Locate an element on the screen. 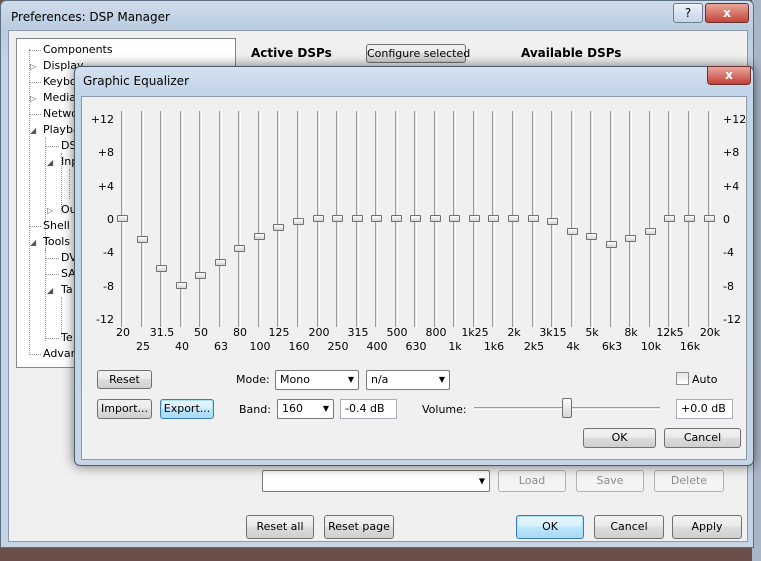 Image resolution: width=761 pixels, height=561 pixels. apply-button: Apply is located at coordinates (707, 527).